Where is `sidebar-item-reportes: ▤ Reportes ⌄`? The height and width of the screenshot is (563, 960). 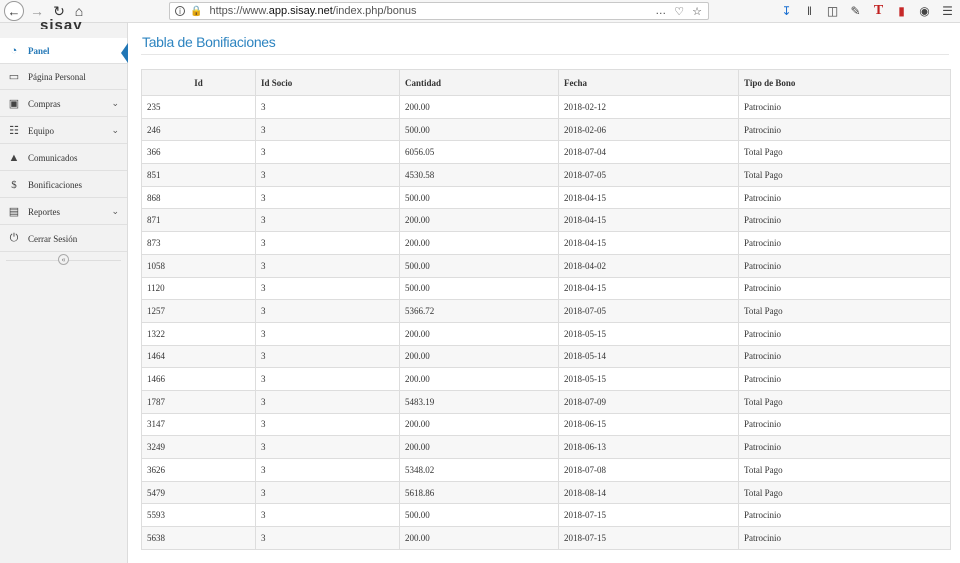
sidebar-item-reportes: ▤ Reportes ⌄ is located at coordinates (63, 212).